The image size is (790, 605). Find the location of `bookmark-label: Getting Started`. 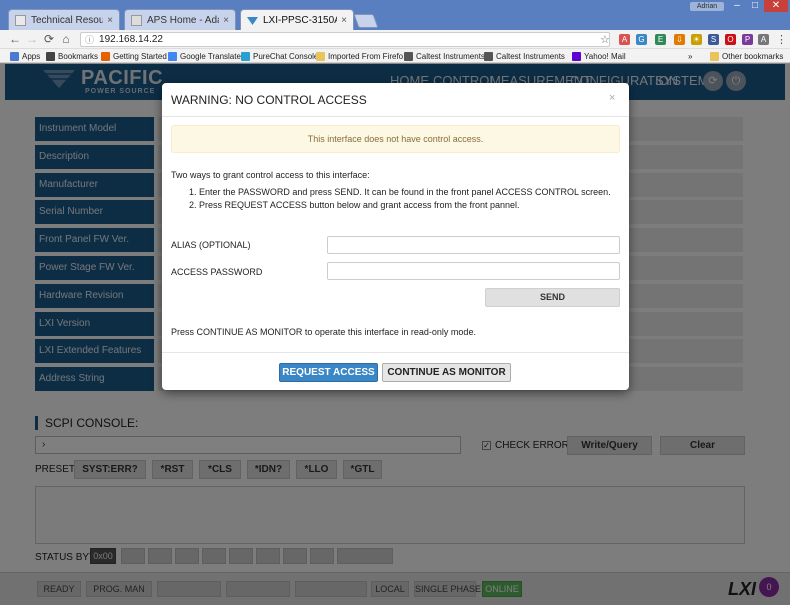

bookmark-label: Getting Started is located at coordinates (140, 56).